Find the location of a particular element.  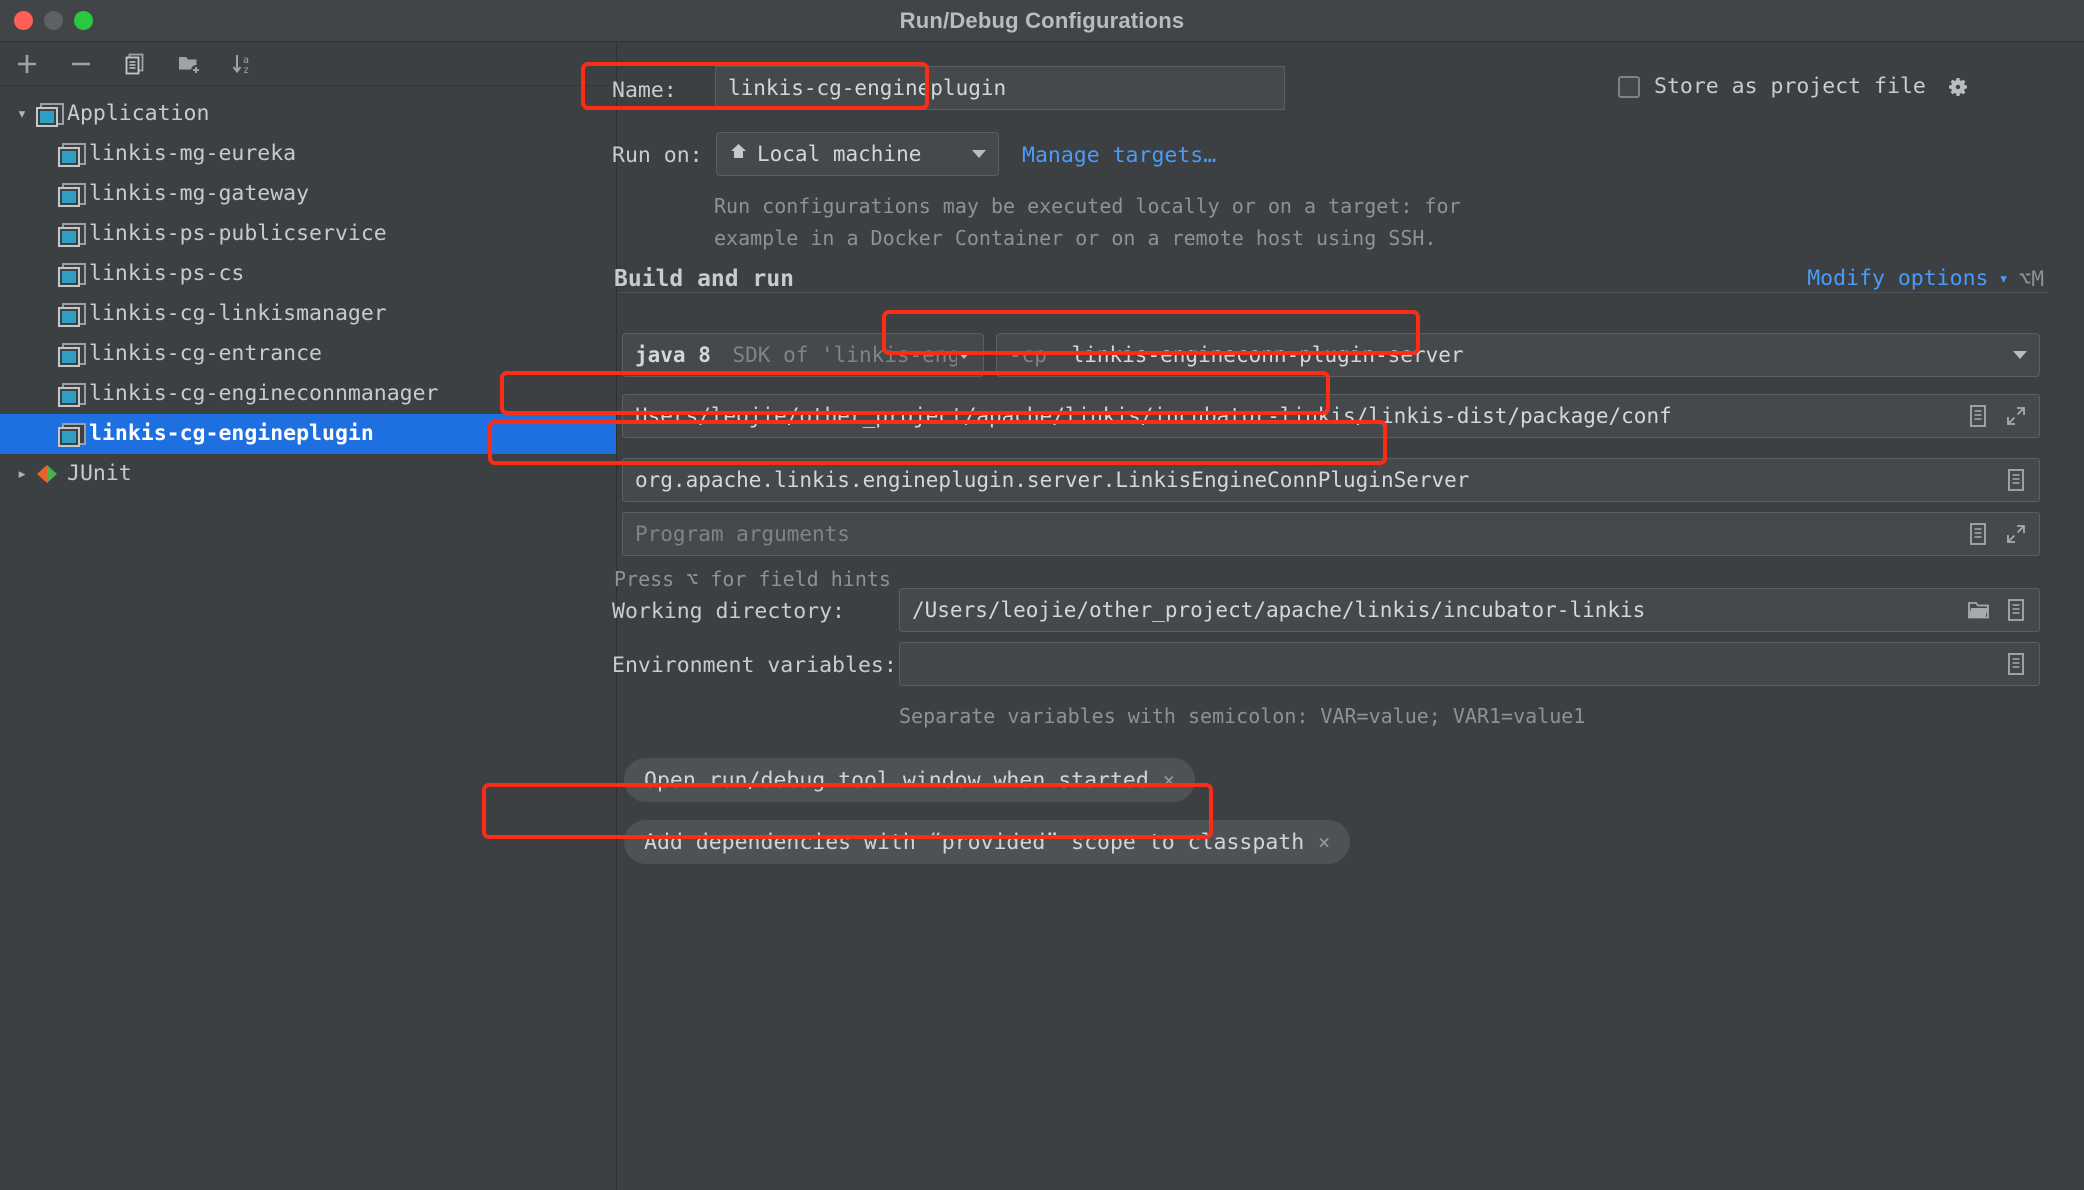

tree-item-label: linkis-mg-eureka is located at coordinates (193, 154).